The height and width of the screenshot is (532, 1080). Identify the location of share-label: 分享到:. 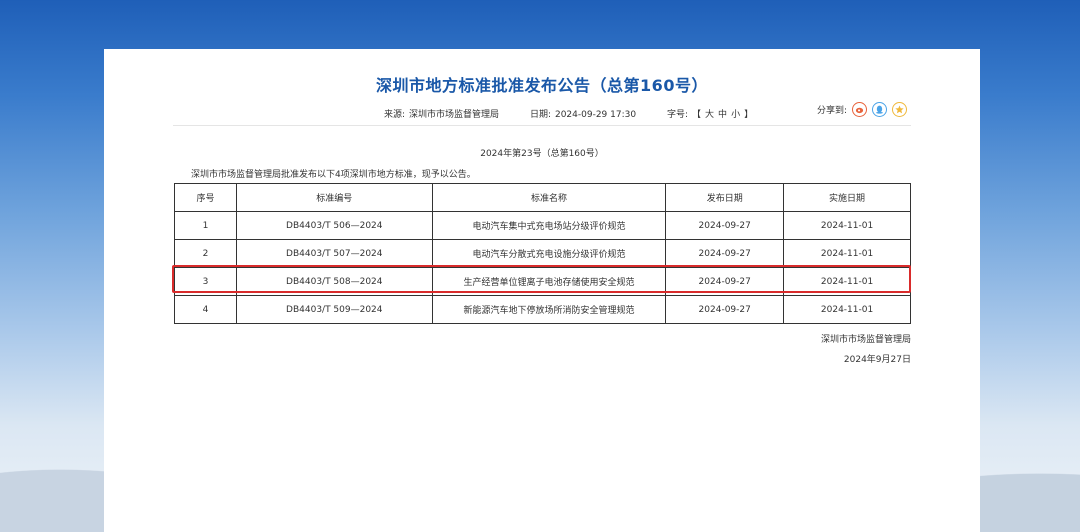
(832, 111).